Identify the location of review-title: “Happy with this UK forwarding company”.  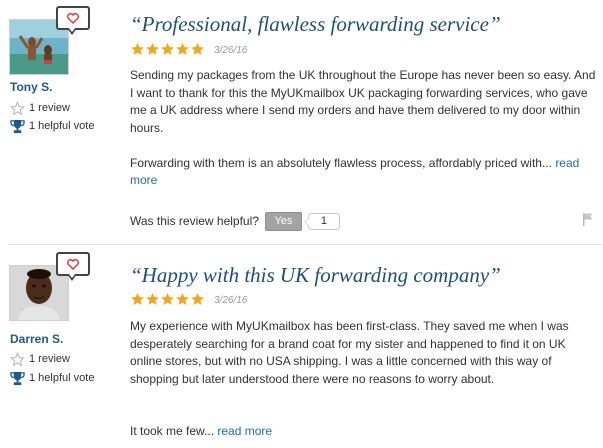
(315, 275).